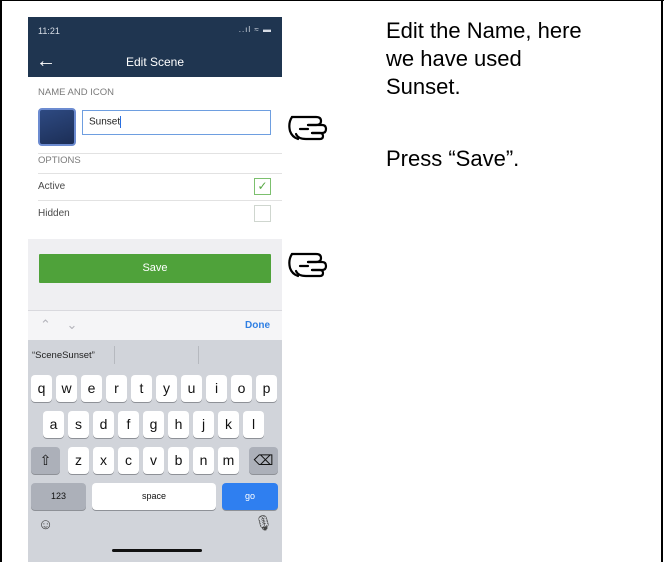 The width and height of the screenshot is (664, 562). What do you see at coordinates (257, 325) in the screenshot?
I see `done-button: Done` at bounding box center [257, 325].